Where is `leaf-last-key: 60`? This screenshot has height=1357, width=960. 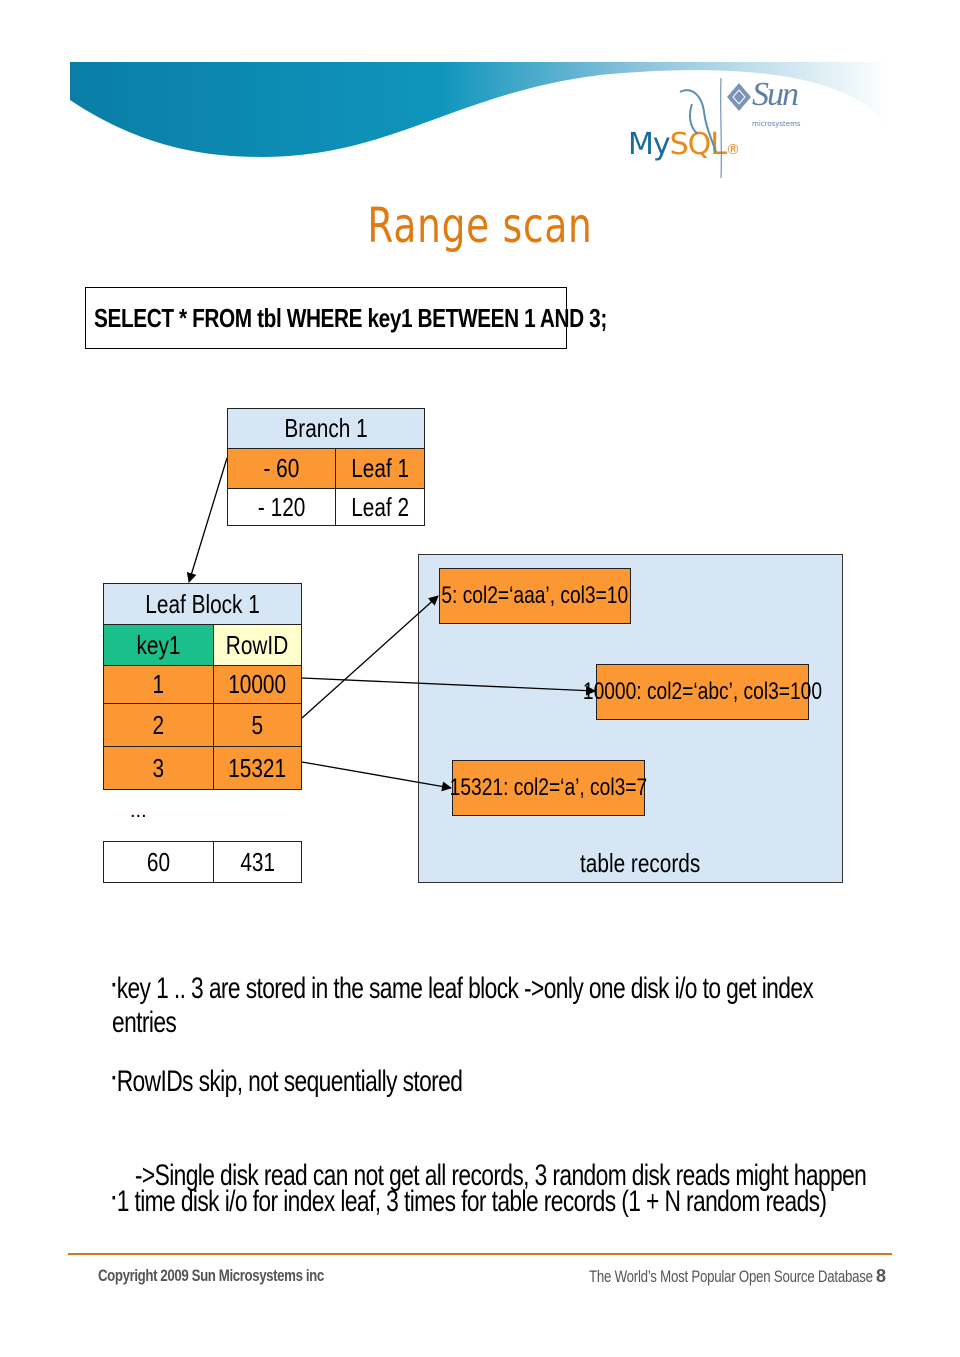 leaf-last-key: 60 is located at coordinates (158, 862).